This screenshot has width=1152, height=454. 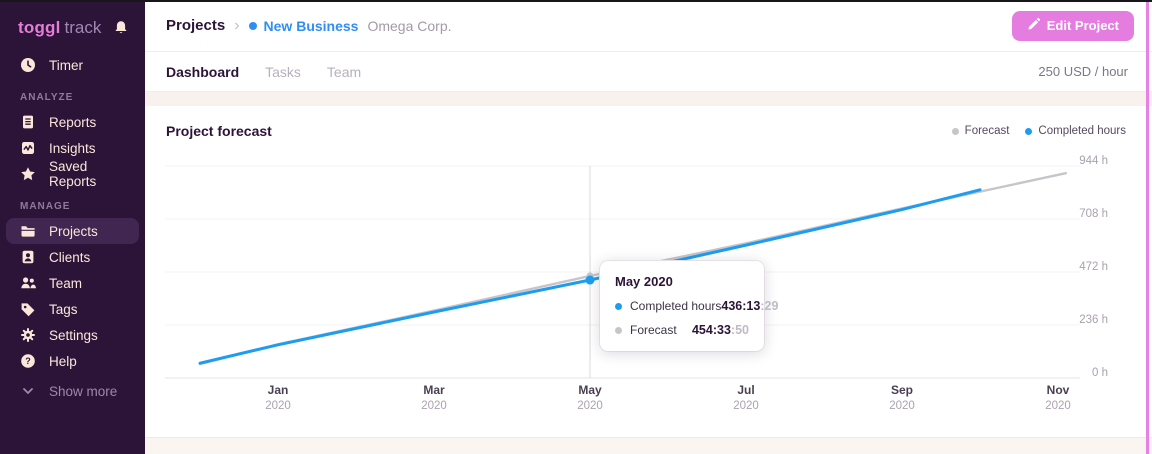 I want to click on sidebar-section-manage: MANAGE, so click(x=45, y=206).